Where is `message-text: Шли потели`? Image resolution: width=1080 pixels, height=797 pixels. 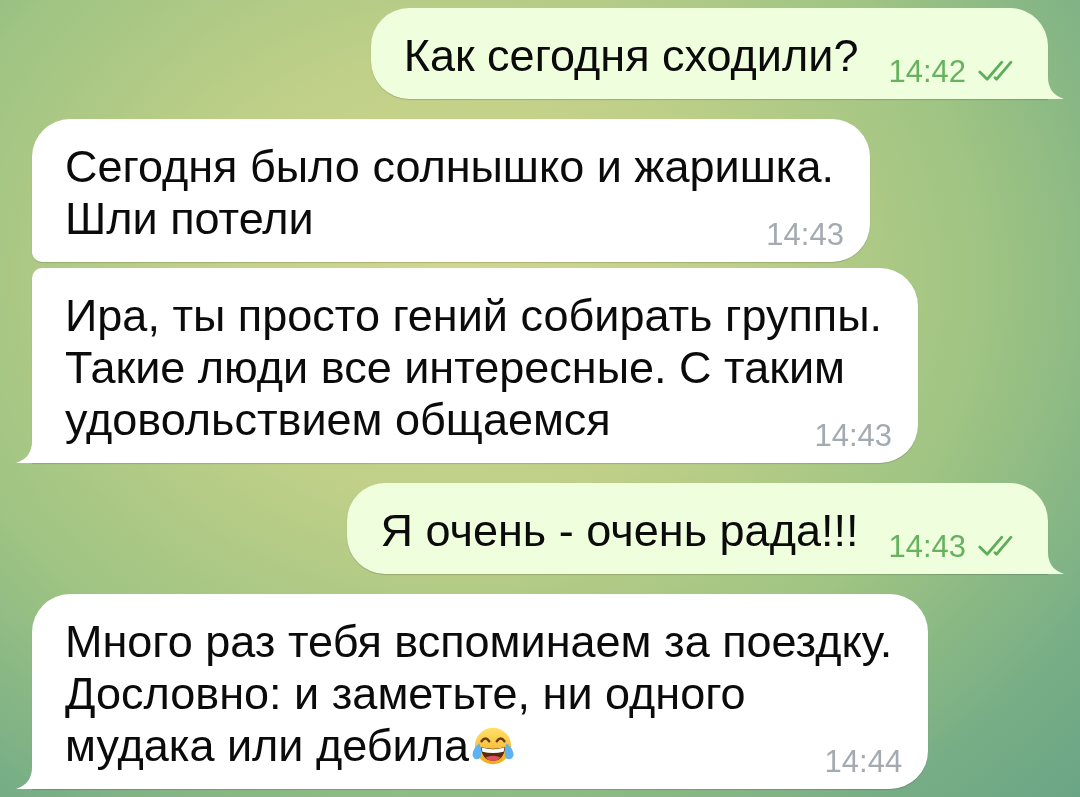
message-text: Шли потели is located at coordinates (189, 219).